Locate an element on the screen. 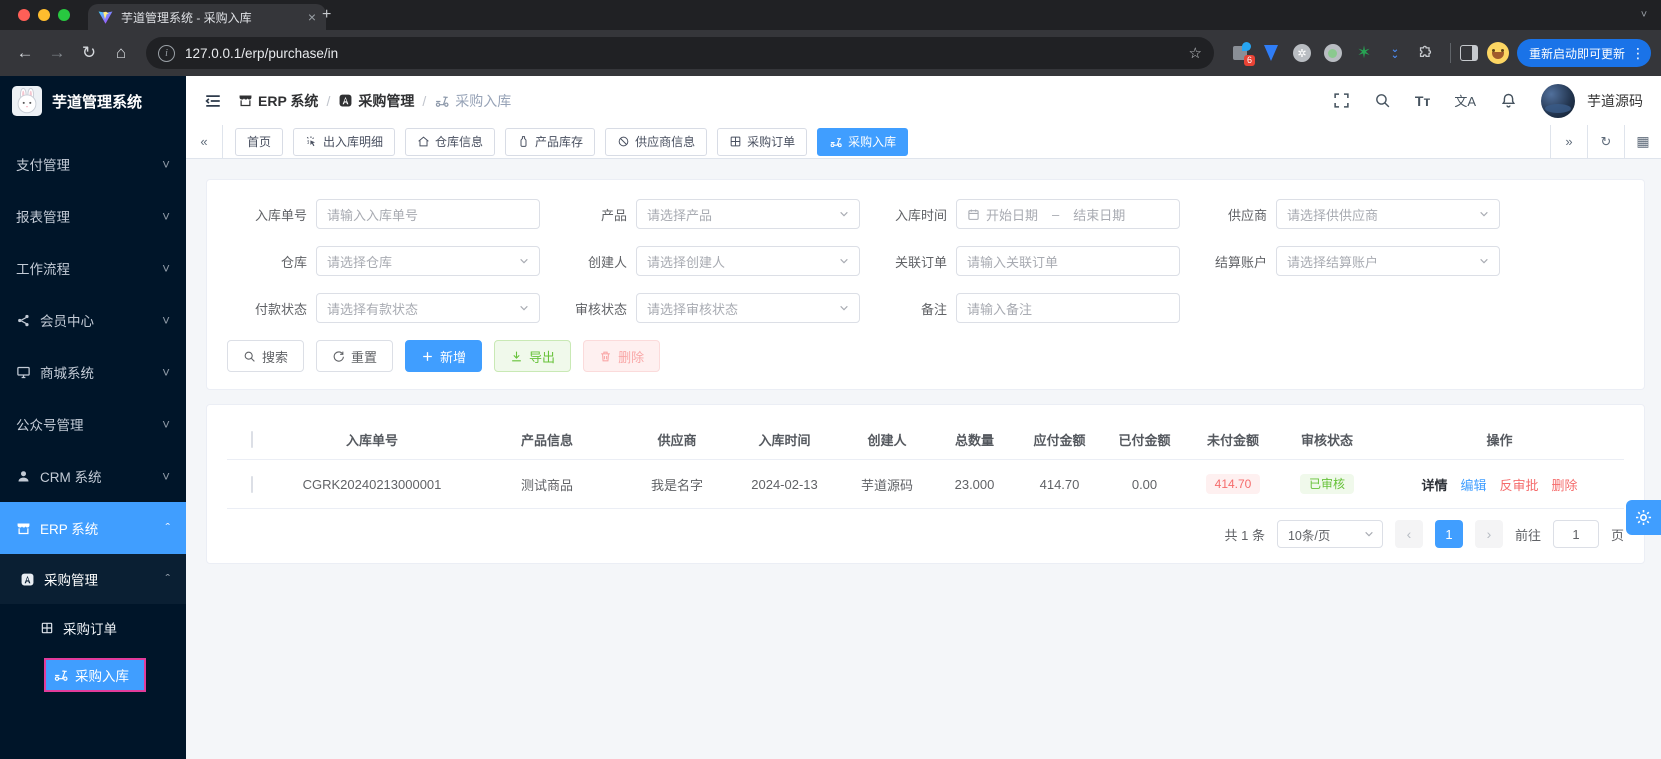 This screenshot has height=759, width=1661. related-order-input: 请输入关联订单 is located at coordinates (1068, 261).